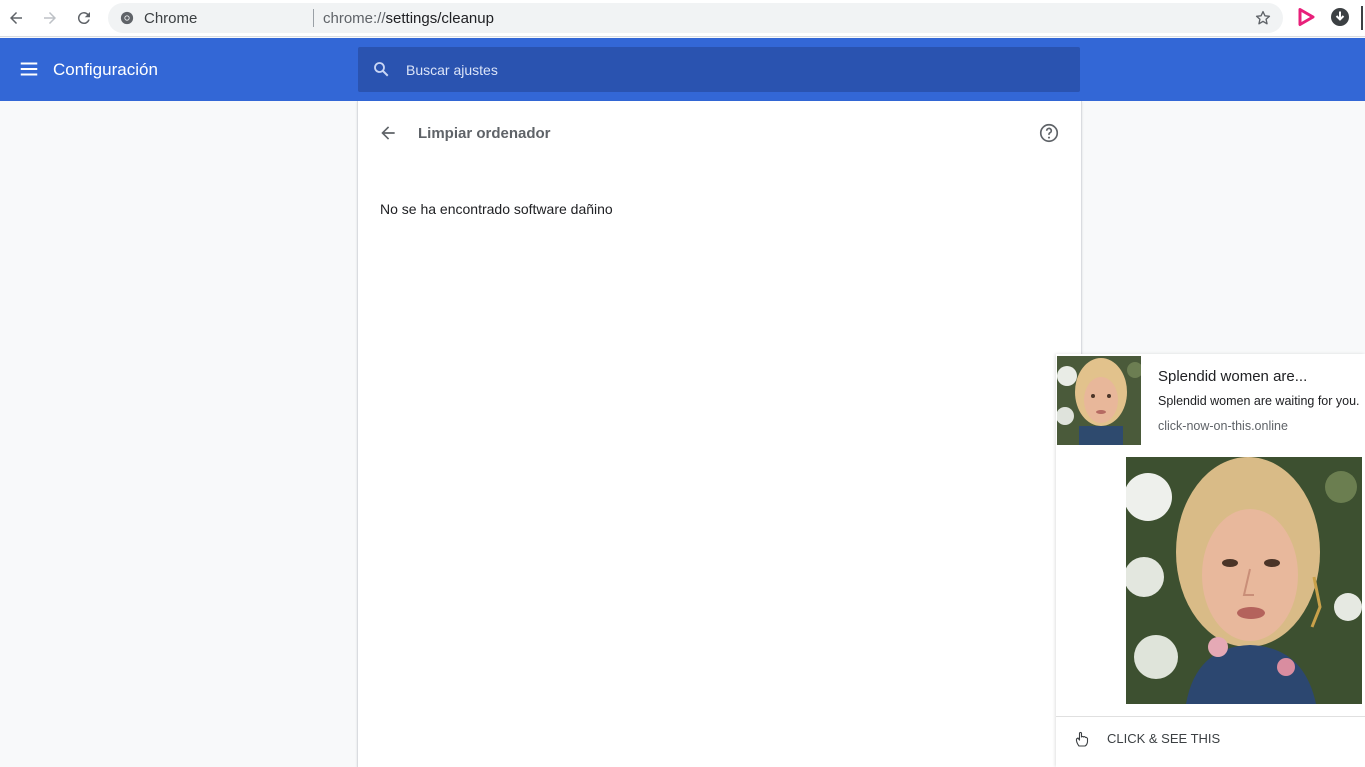 This screenshot has height=767, width=1365. What do you see at coordinates (1263, 18) in the screenshot?
I see `bookmark-star-icon` at bounding box center [1263, 18].